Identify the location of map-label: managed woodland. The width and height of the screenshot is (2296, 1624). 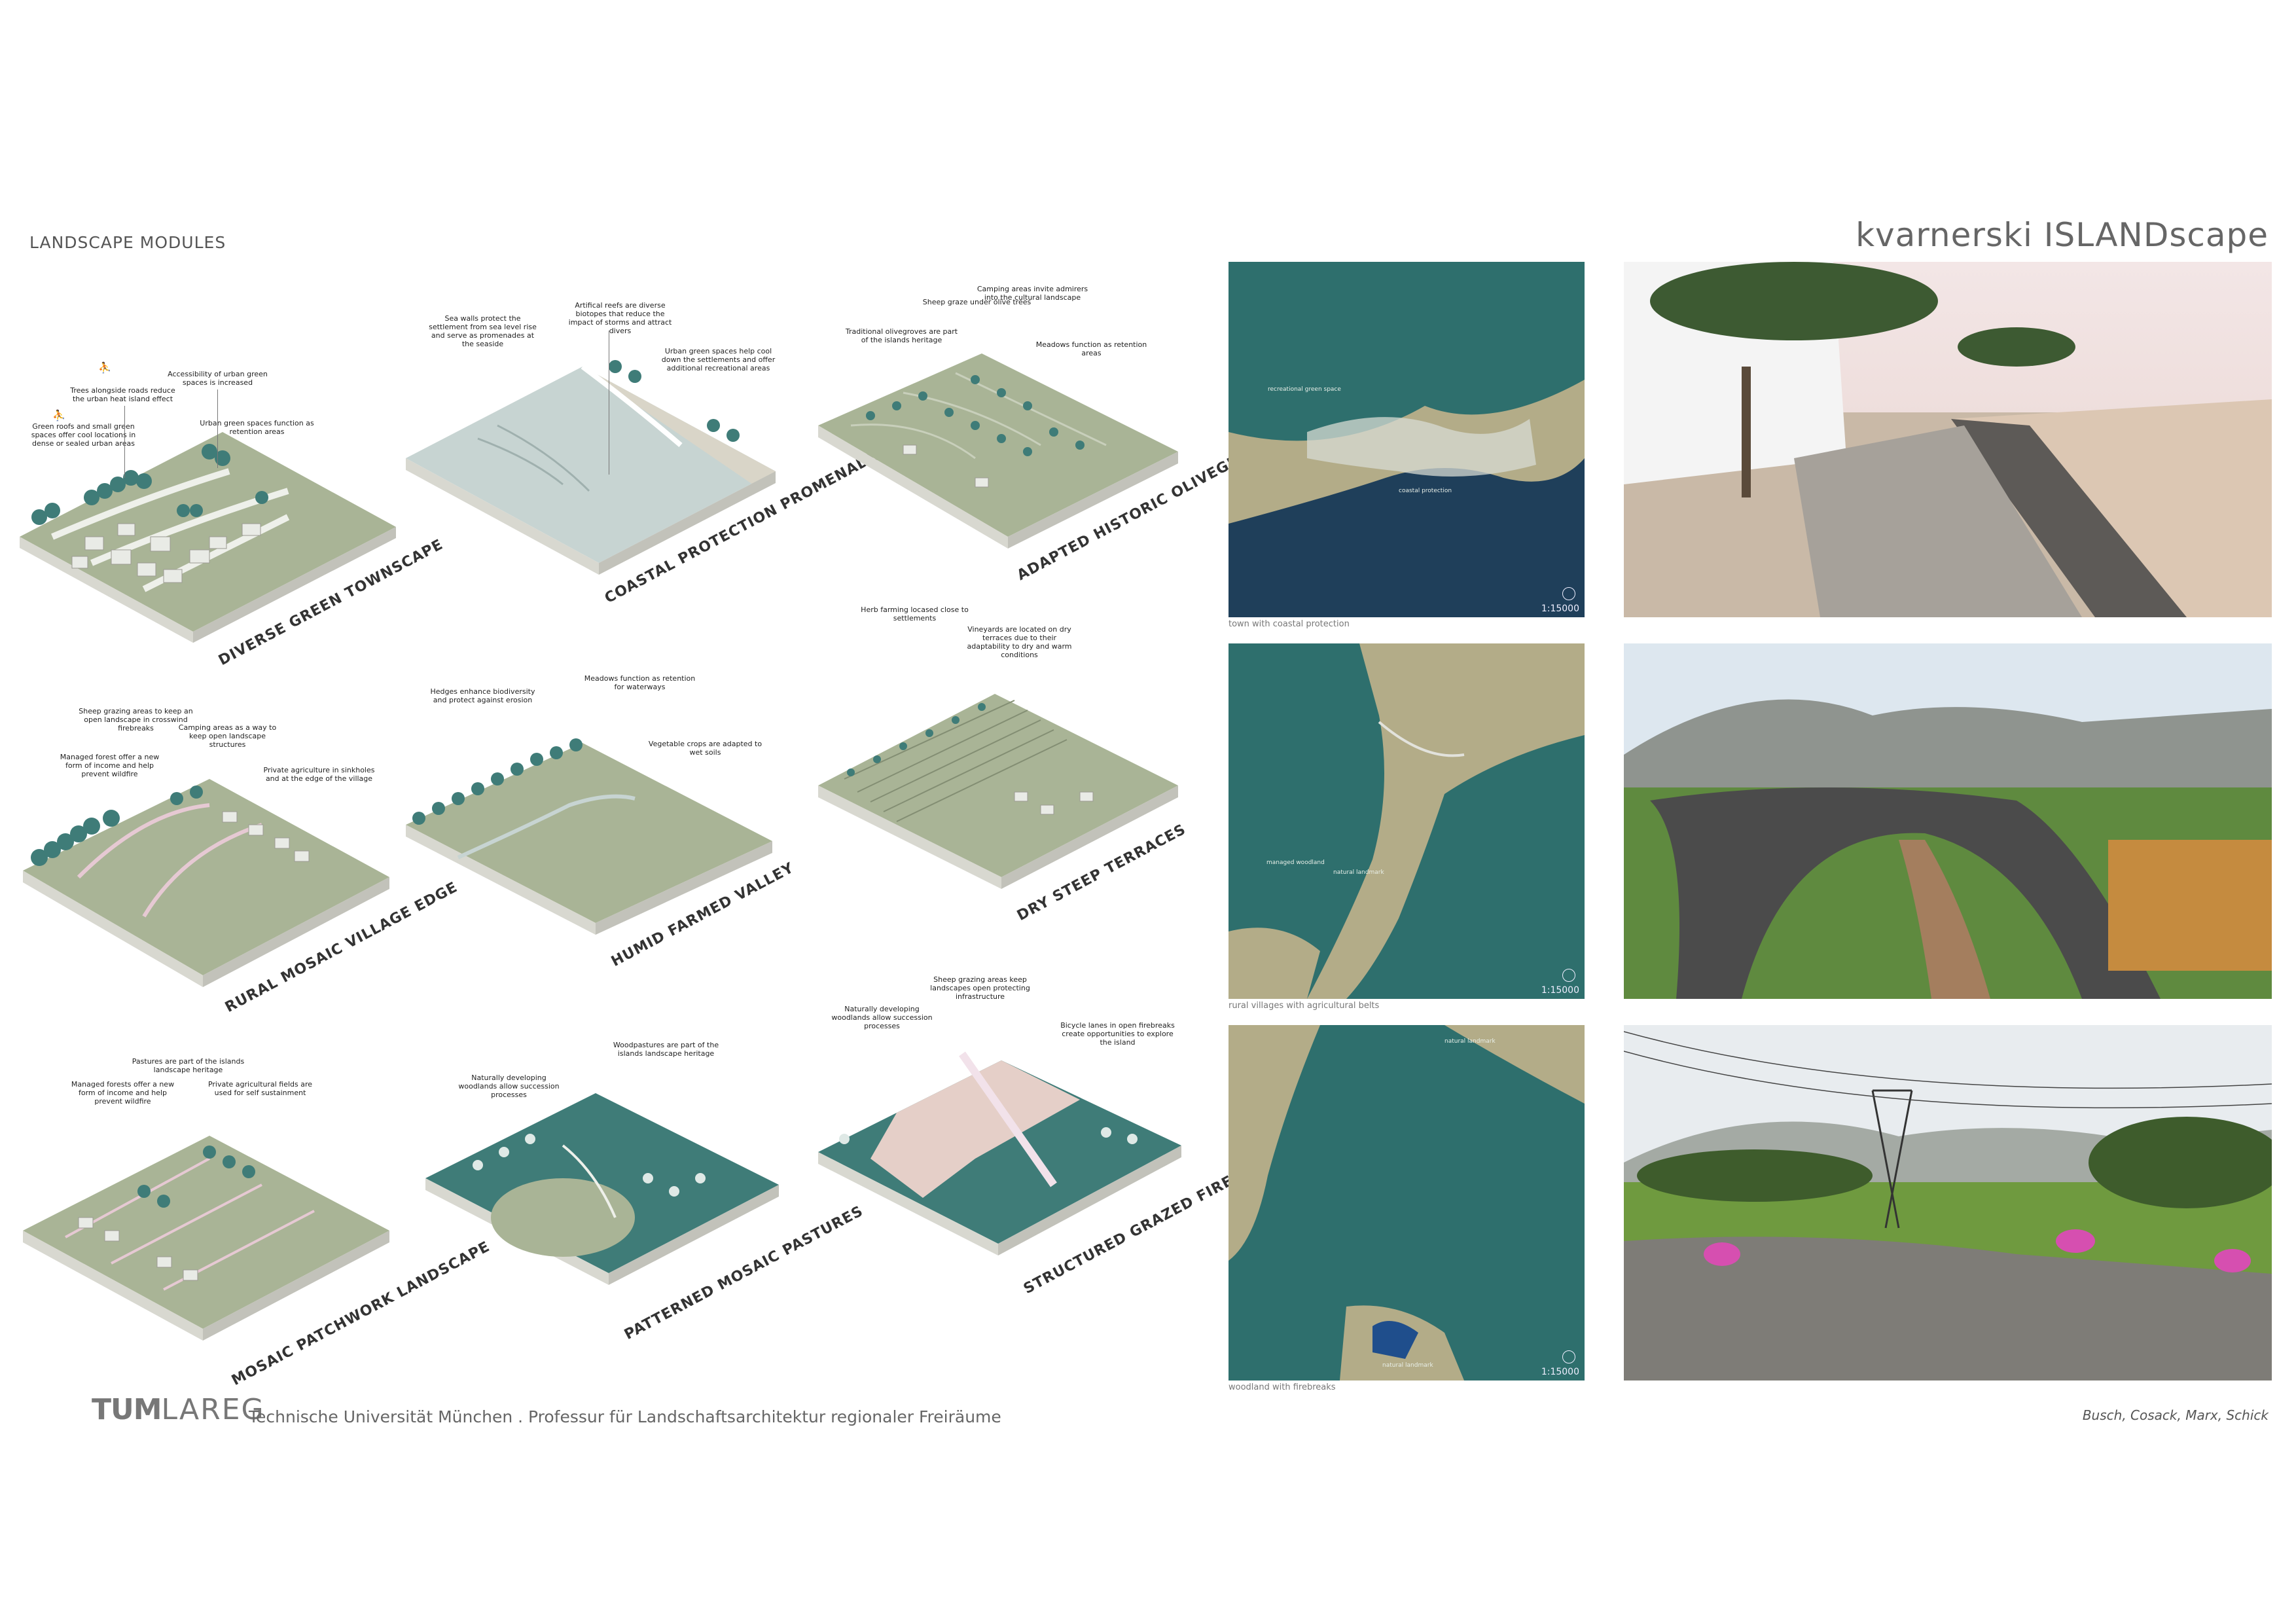
(1295, 862).